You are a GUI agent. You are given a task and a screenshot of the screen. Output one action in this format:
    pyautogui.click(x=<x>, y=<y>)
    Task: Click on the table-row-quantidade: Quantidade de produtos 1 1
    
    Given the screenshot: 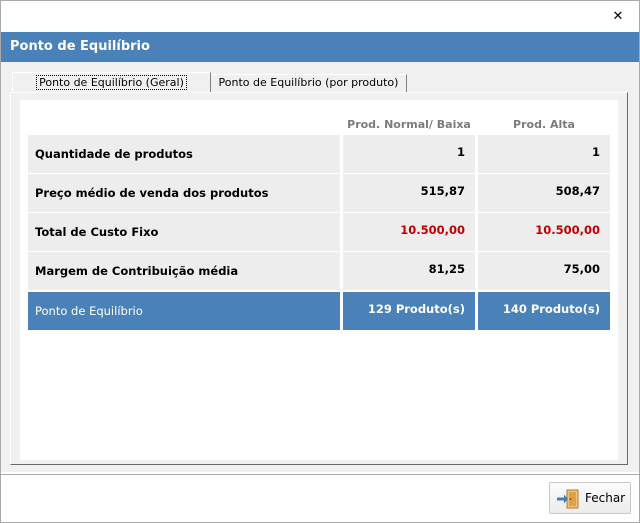 What is the action you would take?
    pyautogui.click(x=319, y=154)
    